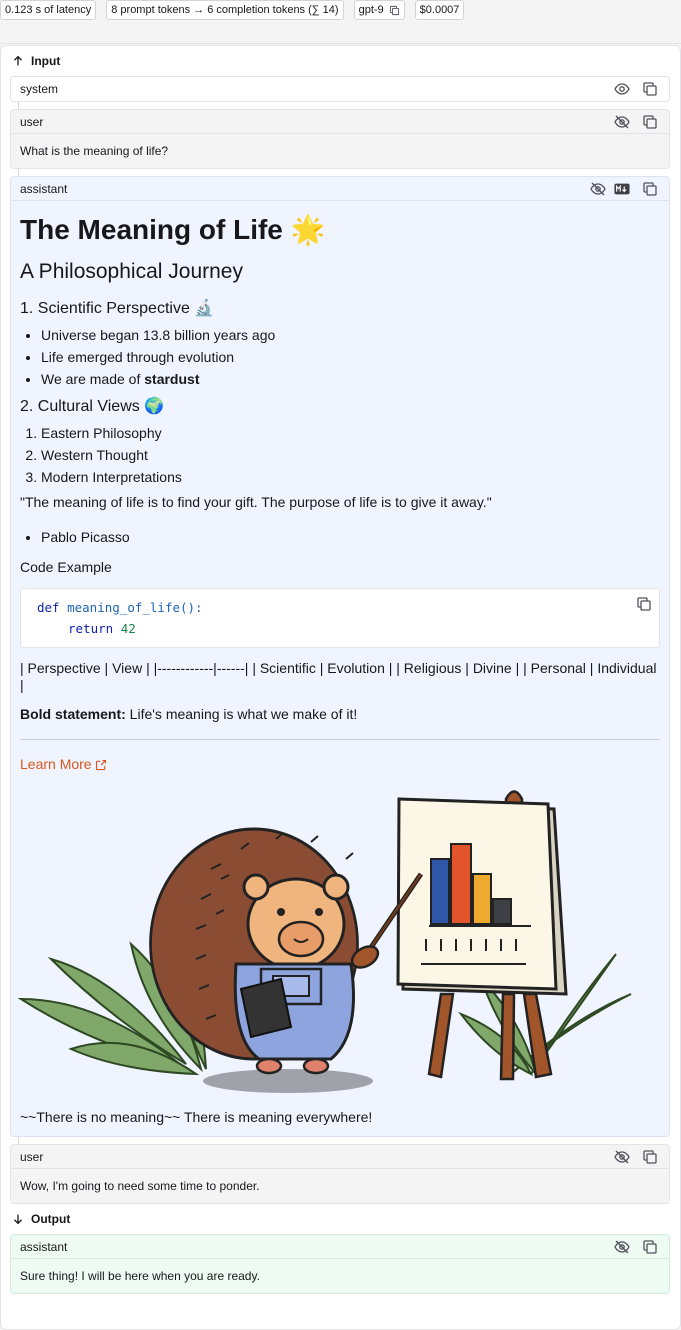  What do you see at coordinates (622, 189) in the screenshot?
I see `markdown-icon` at bounding box center [622, 189].